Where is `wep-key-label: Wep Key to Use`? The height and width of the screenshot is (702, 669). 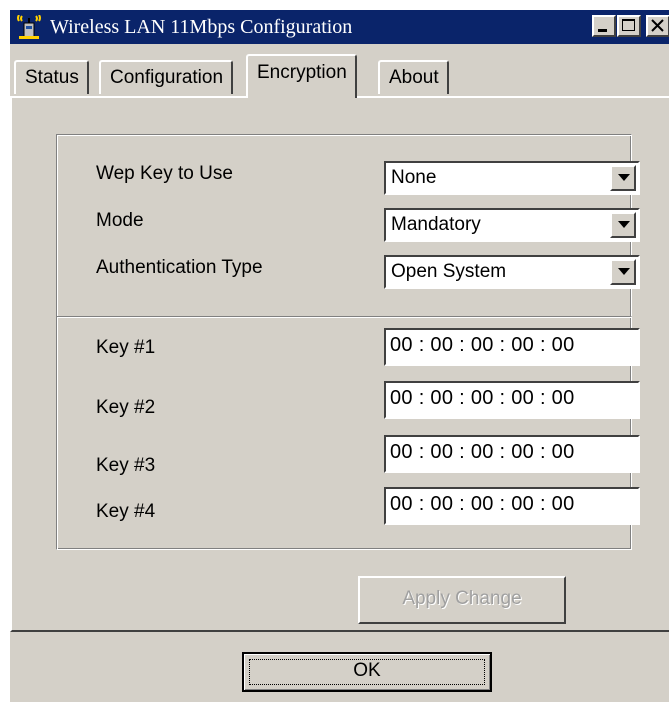 wep-key-label: Wep Key to Use is located at coordinates (164, 173).